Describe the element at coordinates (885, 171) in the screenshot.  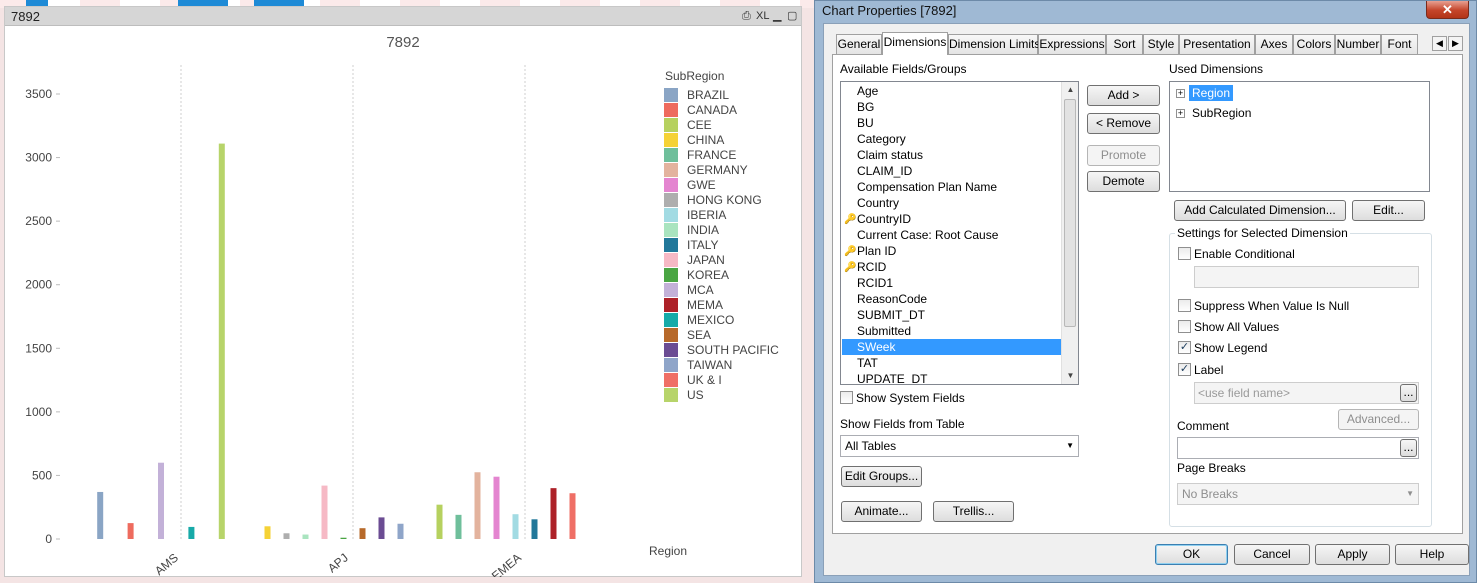
I see `list-item-label: CLAIM_ID` at that location.